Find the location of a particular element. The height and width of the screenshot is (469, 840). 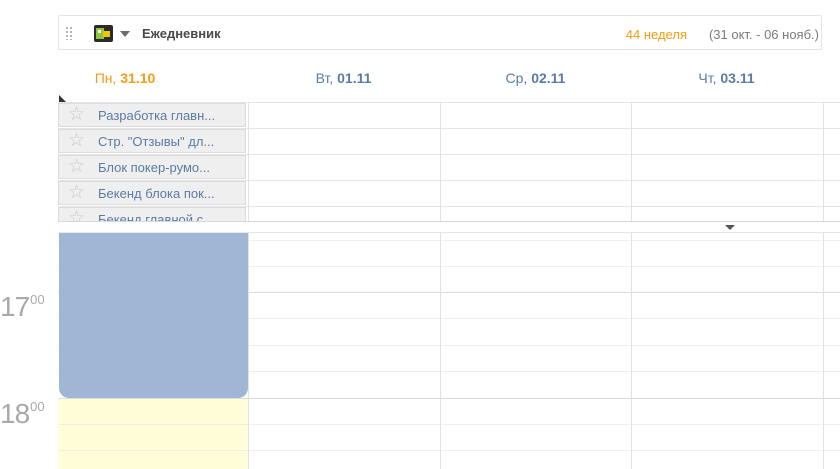

calendar-app-icon is located at coordinates (103, 33).